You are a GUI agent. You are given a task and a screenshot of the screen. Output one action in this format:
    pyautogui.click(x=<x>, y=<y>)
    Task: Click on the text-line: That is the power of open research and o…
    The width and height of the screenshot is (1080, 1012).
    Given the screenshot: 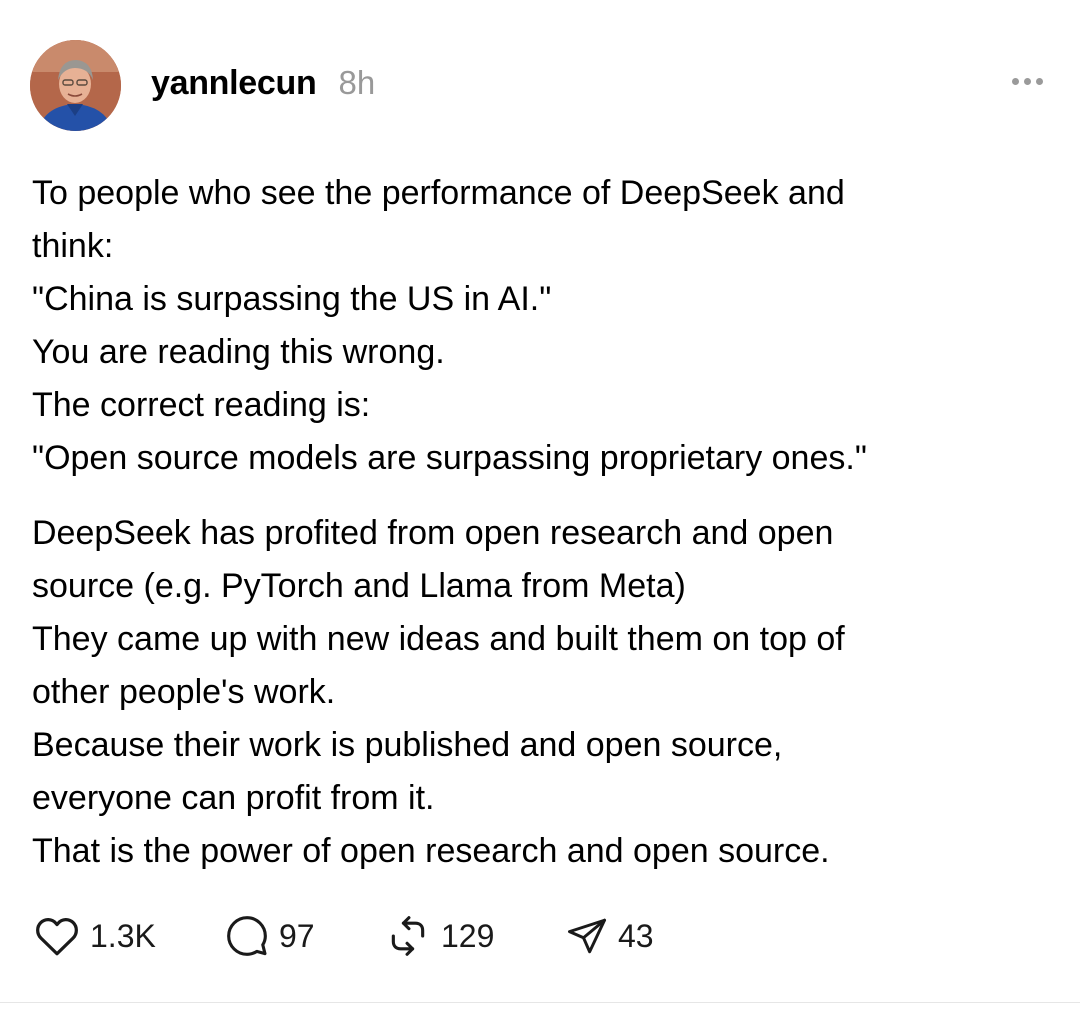 What is the action you would take?
    pyautogui.click(x=431, y=851)
    